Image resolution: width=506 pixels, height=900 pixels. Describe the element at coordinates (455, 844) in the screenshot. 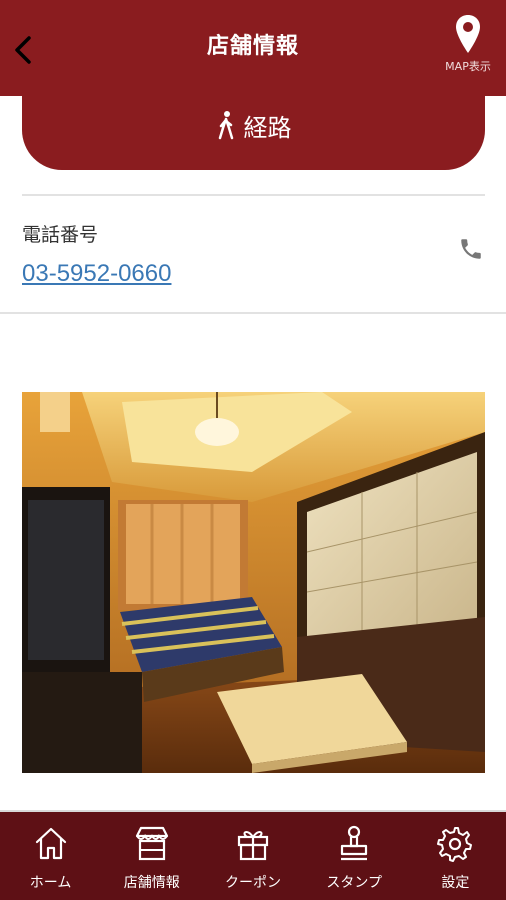

I see `gear-icon` at that location.